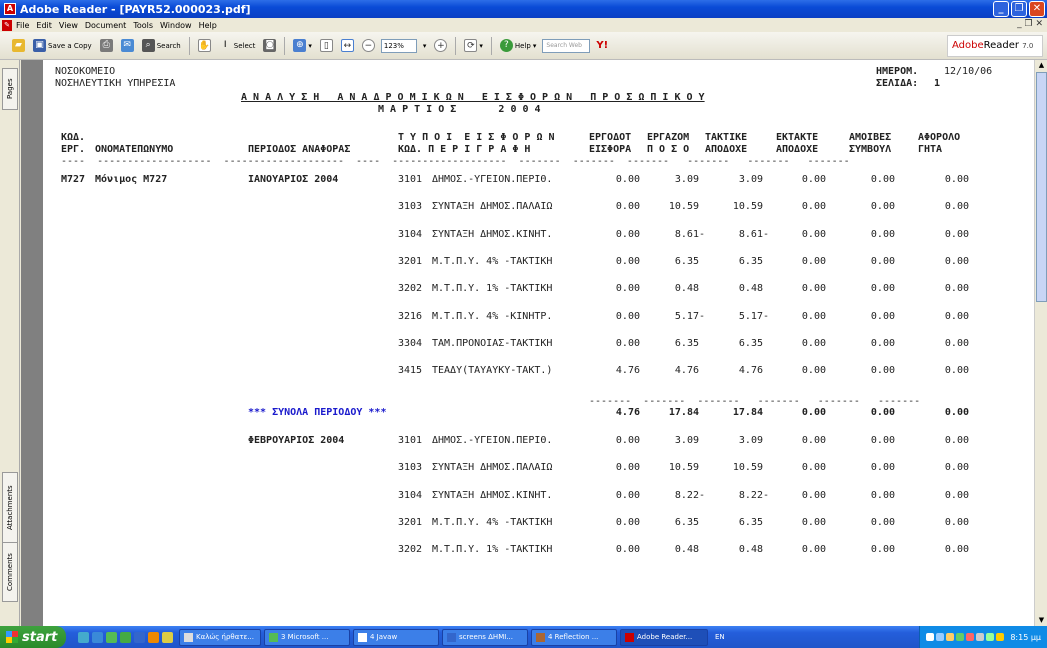 This screenshot has width=1047, height=648. I want to click on media-icon, so click(153, 637).